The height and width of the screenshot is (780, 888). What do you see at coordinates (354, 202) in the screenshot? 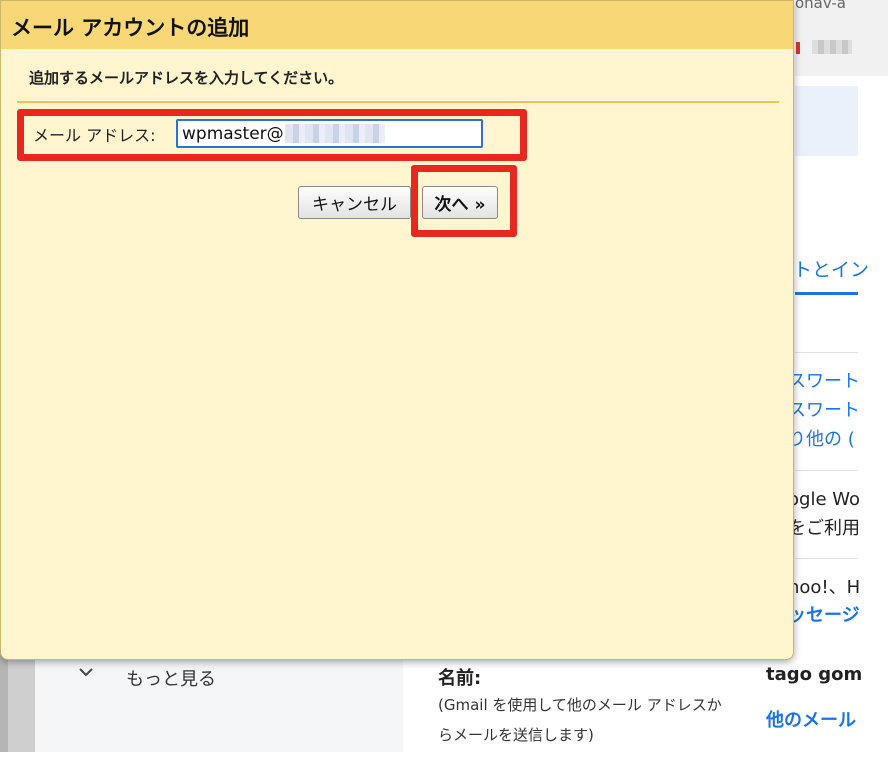
I see `cancel-button: キャンセル` at bounding box center [354, 202].